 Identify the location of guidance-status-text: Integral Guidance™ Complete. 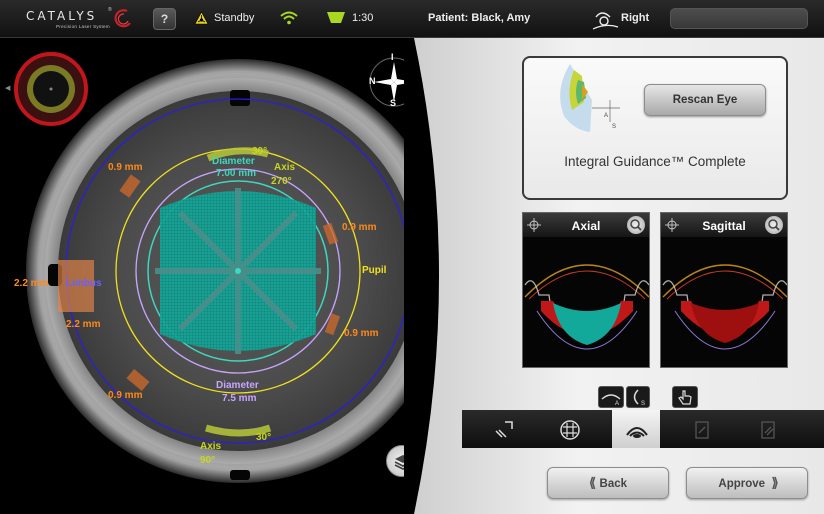
(655, 161).